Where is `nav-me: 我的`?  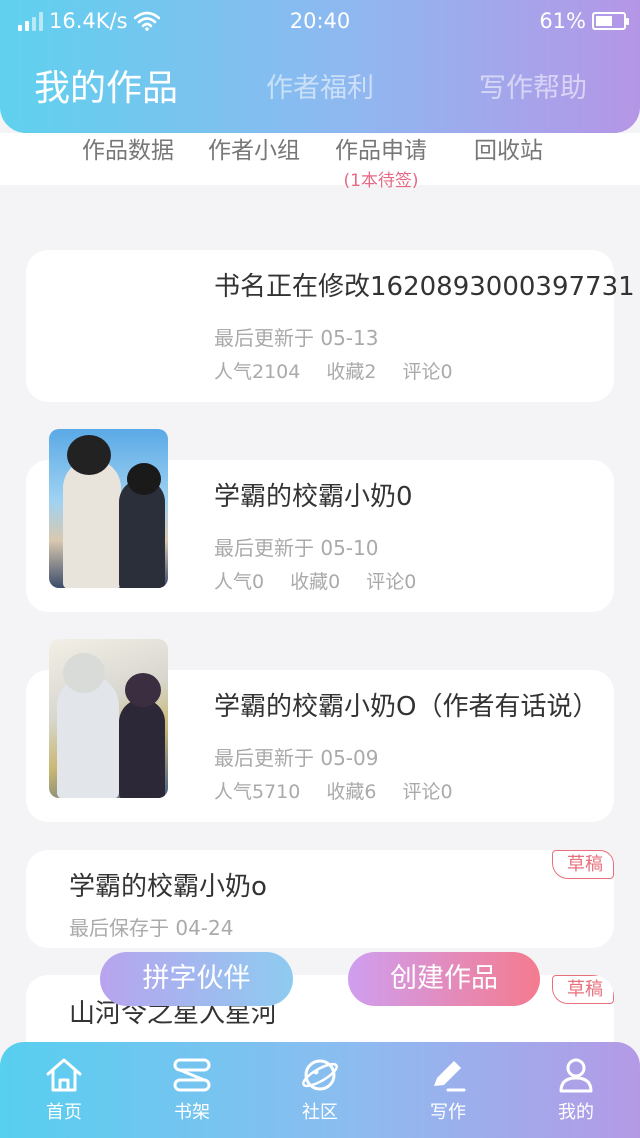 nav-me: 我的 is located at coordinates (576, 1090).